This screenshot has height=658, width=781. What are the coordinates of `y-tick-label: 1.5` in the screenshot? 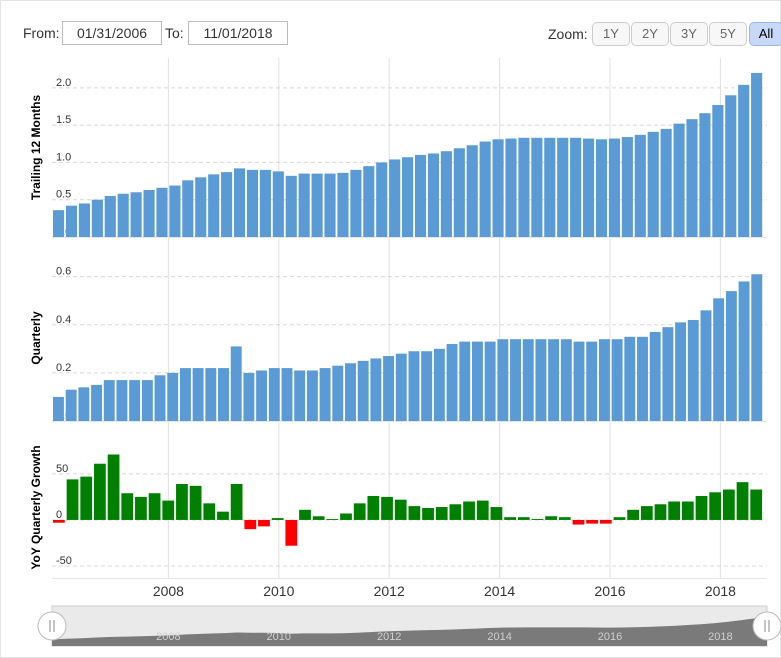 It's located at (63, 120).